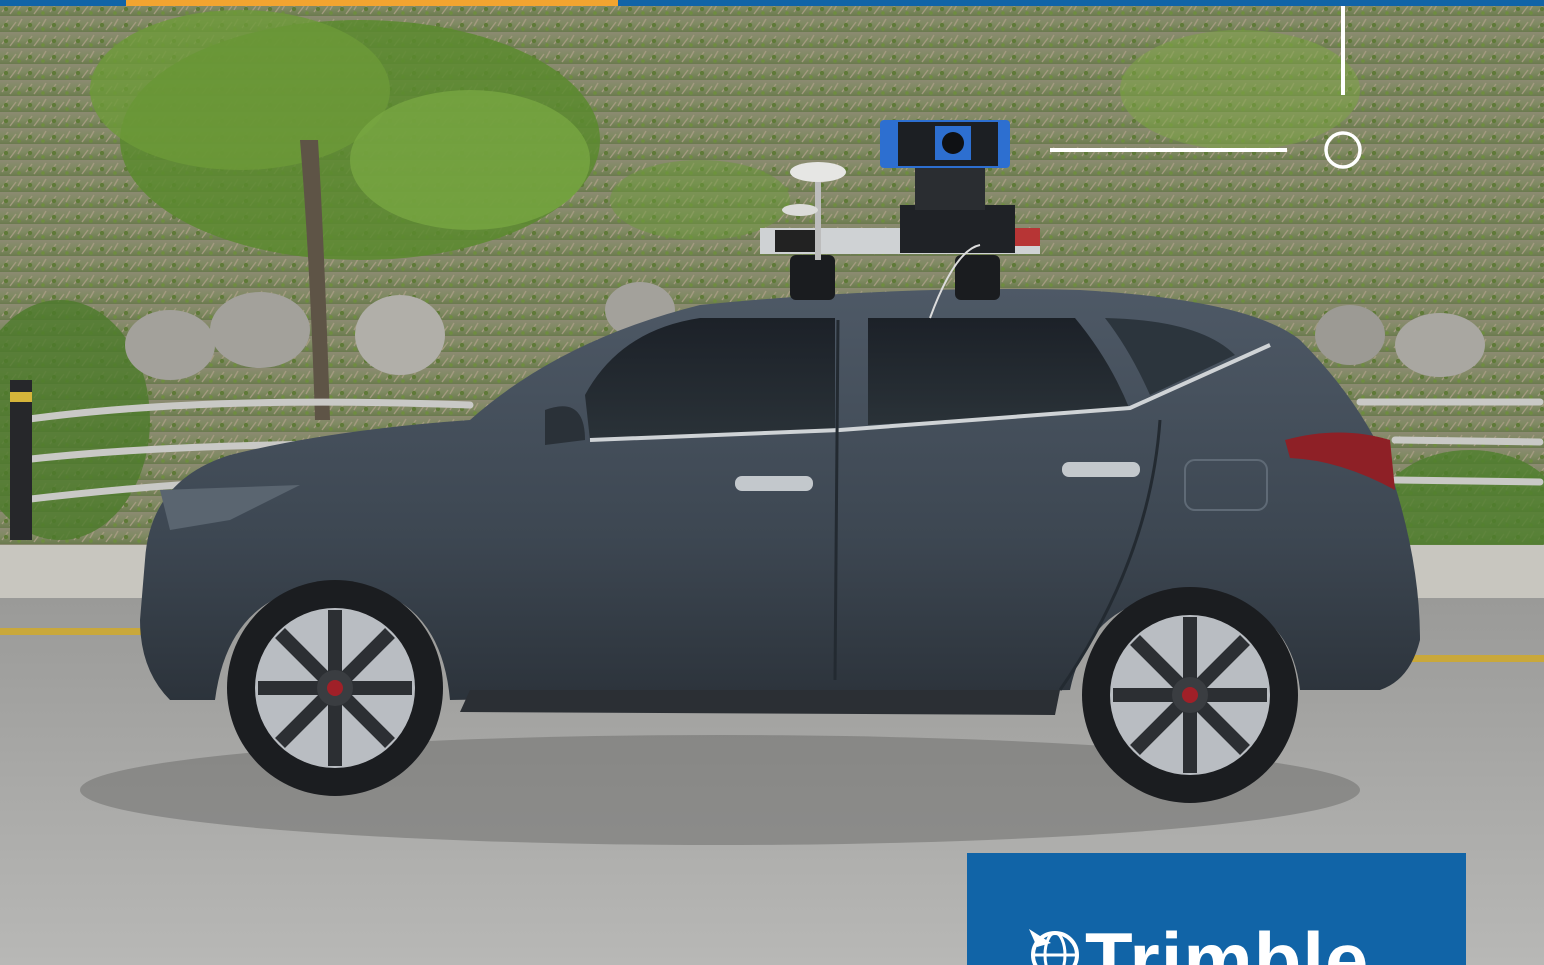 The image size is (1544, 965). Describe the element at coordinates (1190, 695) in the screenshot. I see `rear-wheel` at that location.